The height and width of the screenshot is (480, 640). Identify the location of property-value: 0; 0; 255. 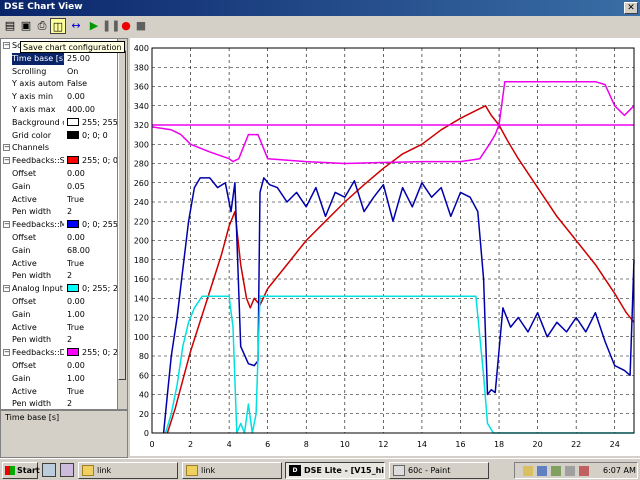
(93, 225).